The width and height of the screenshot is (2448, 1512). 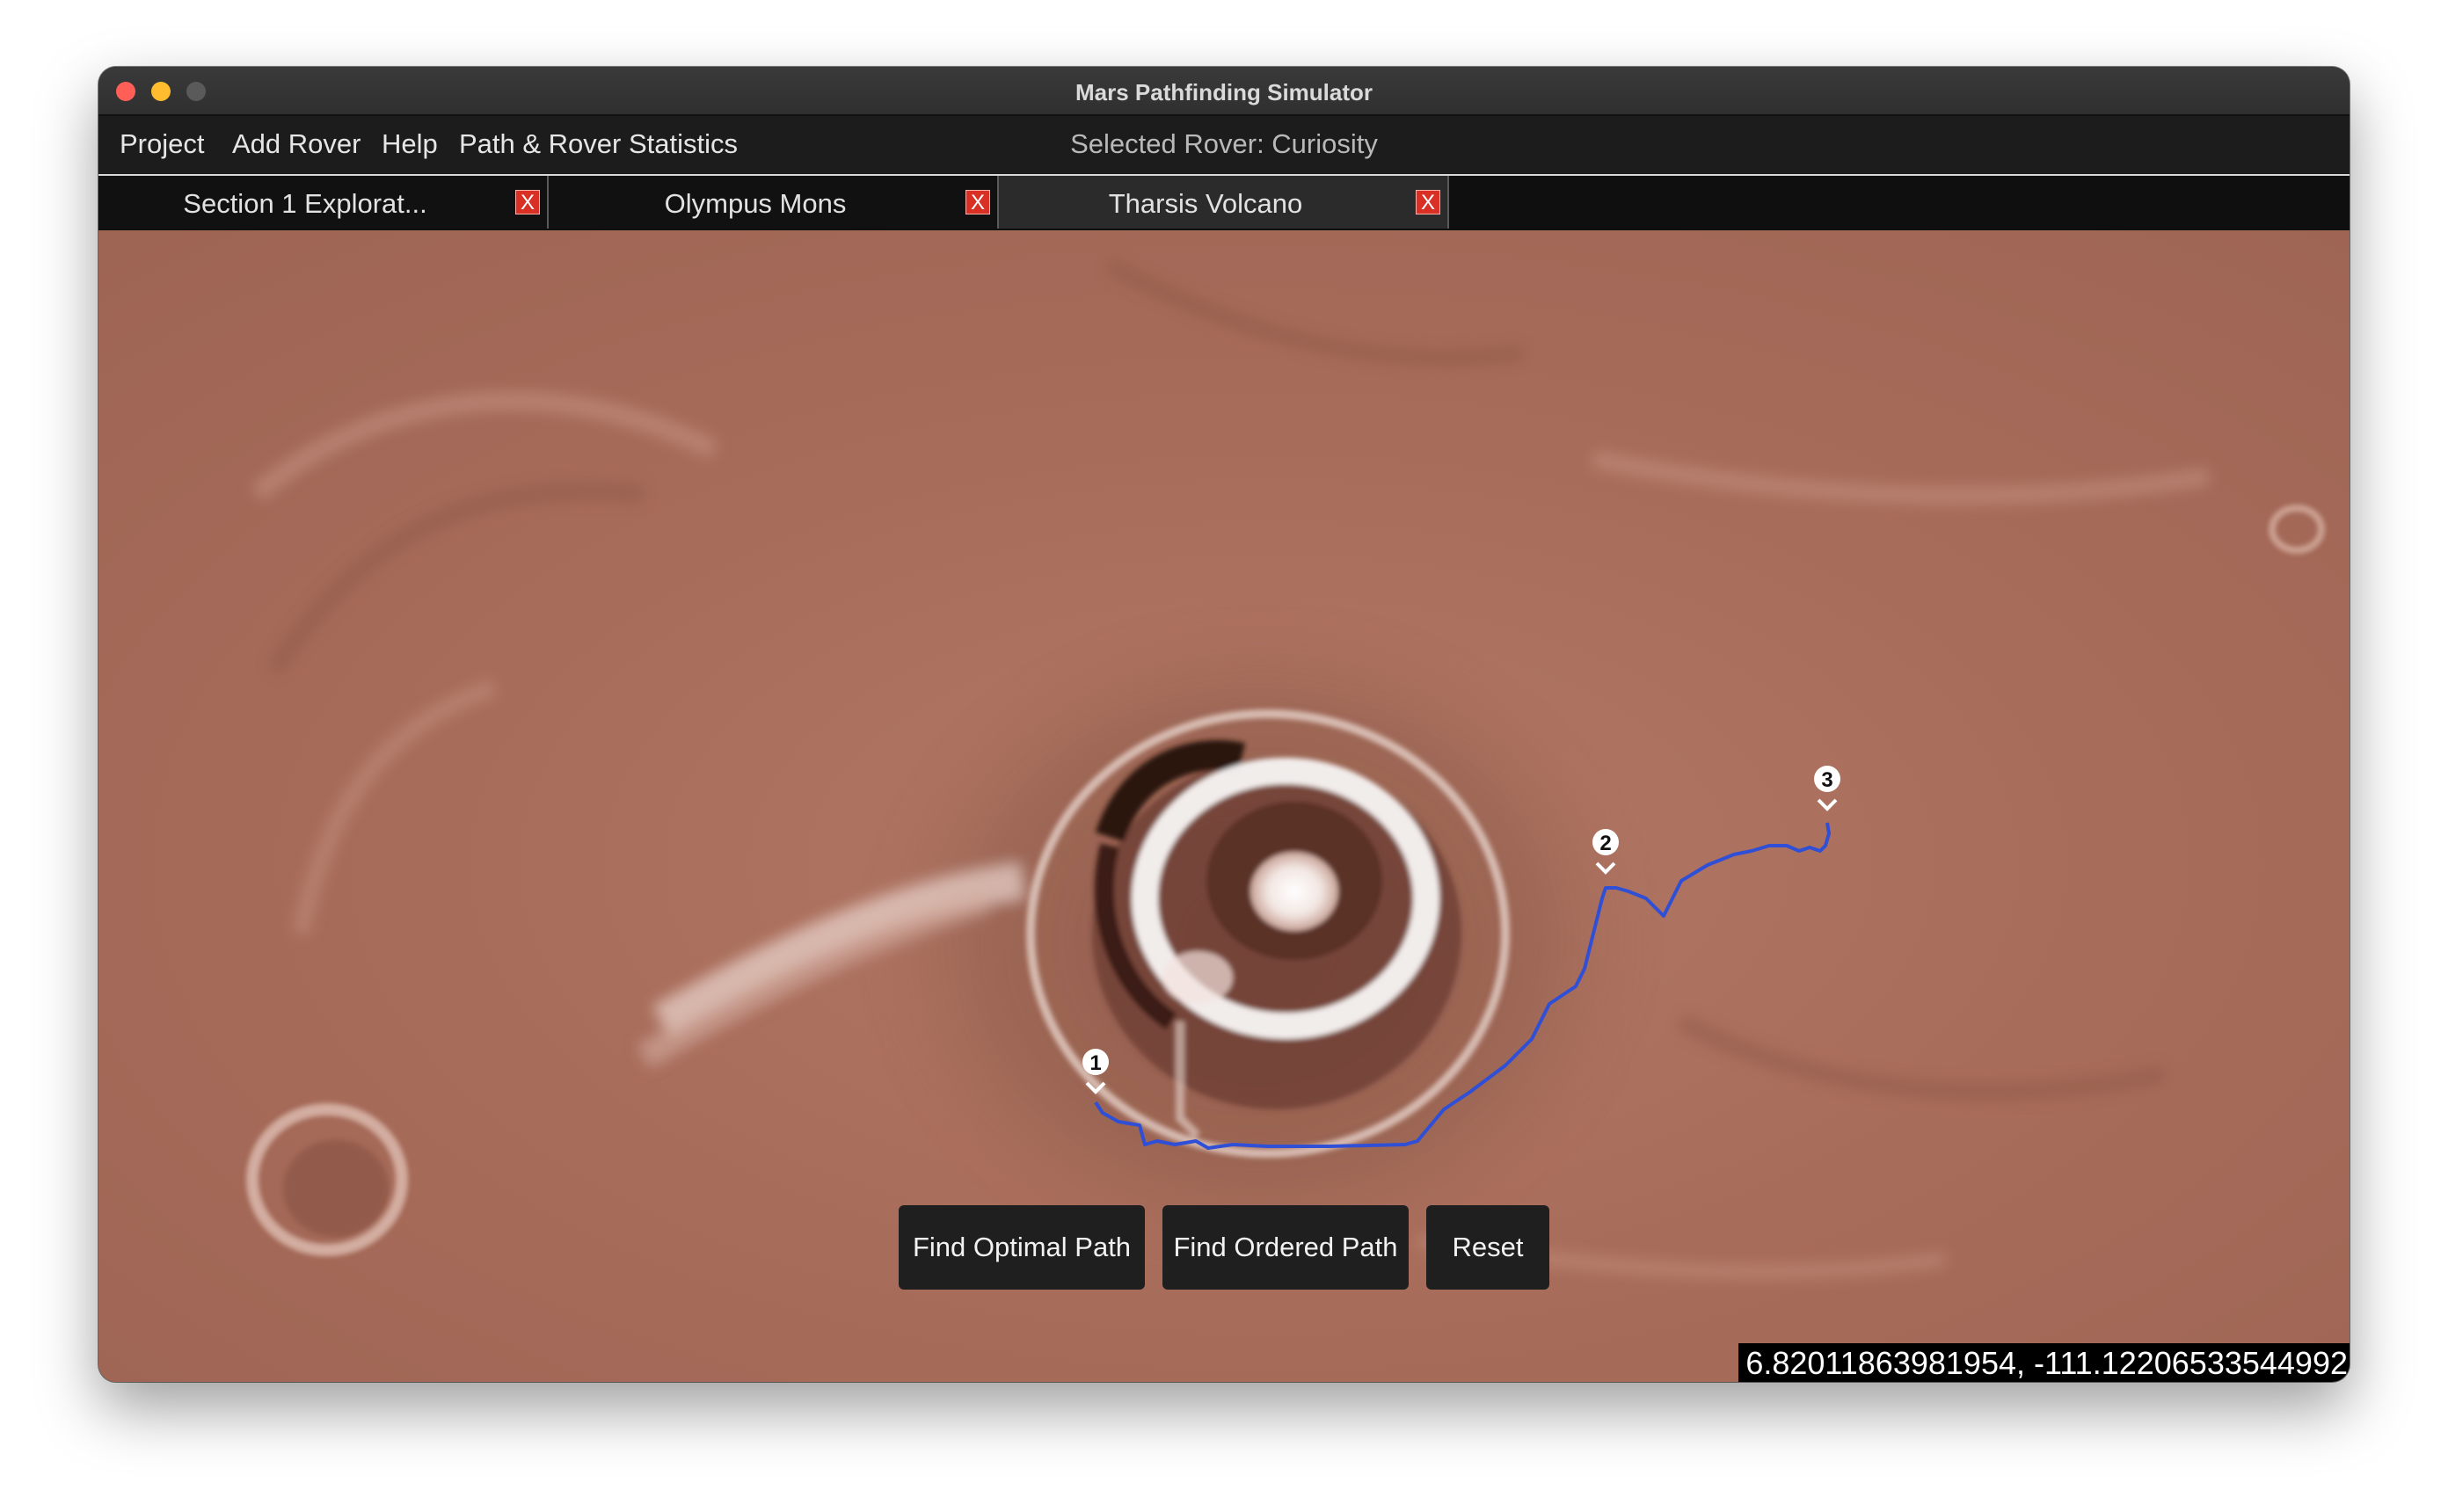 I want to click on selected-rover-label: Selected Rover: Curiosity, so click(x=1224, y=144).